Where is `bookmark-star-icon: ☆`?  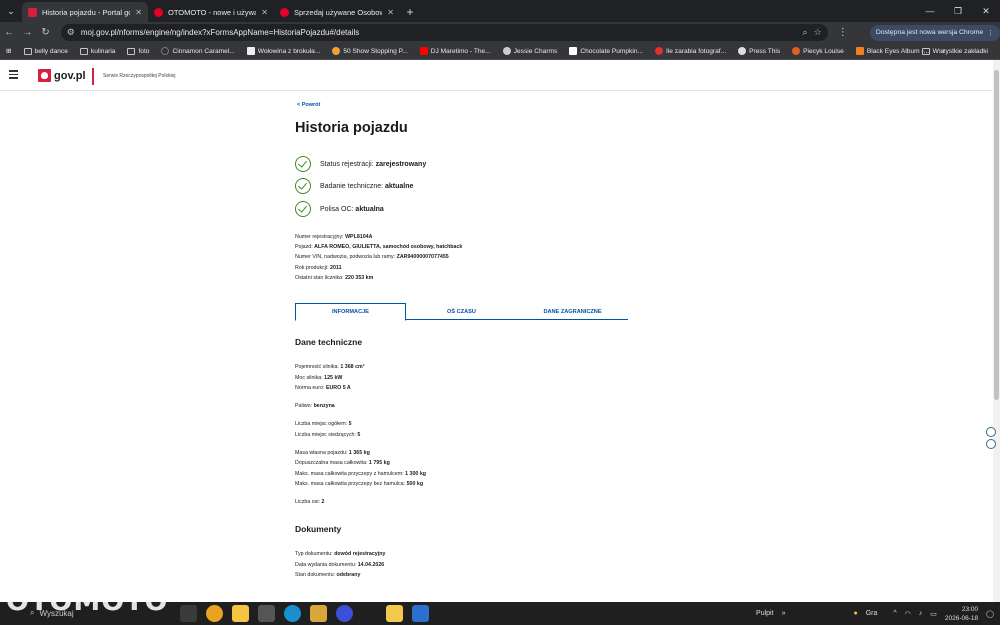 bookmark-star-icon: ☆ is located at coordinates (818, 32).